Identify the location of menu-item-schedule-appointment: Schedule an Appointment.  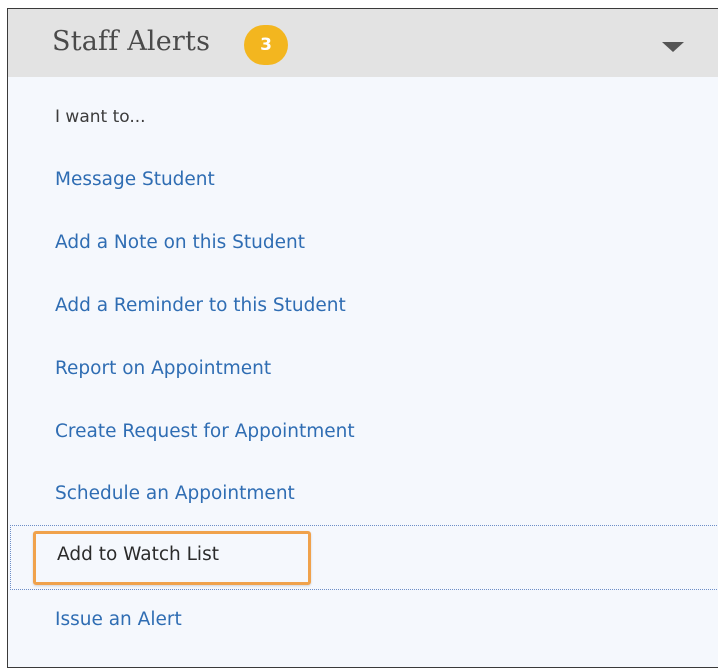
(175, 493).